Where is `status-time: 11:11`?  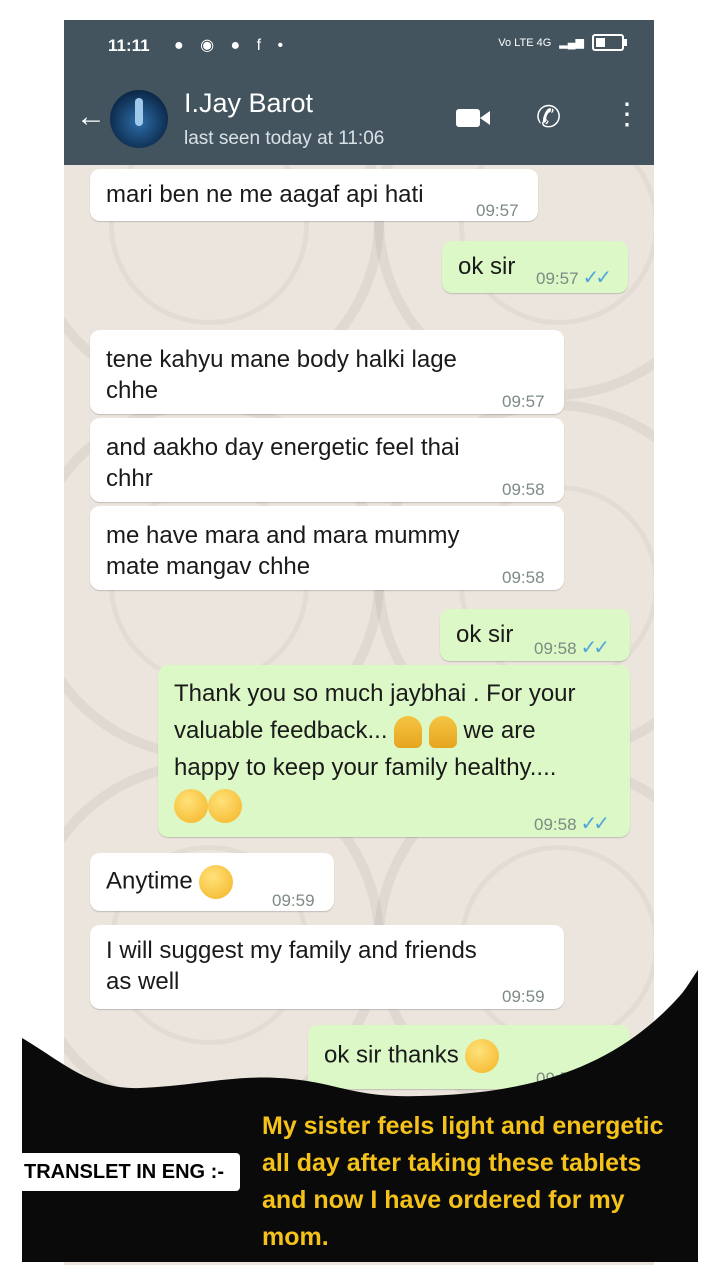
status-time: 11:11 is located at coordinates (129, 45).